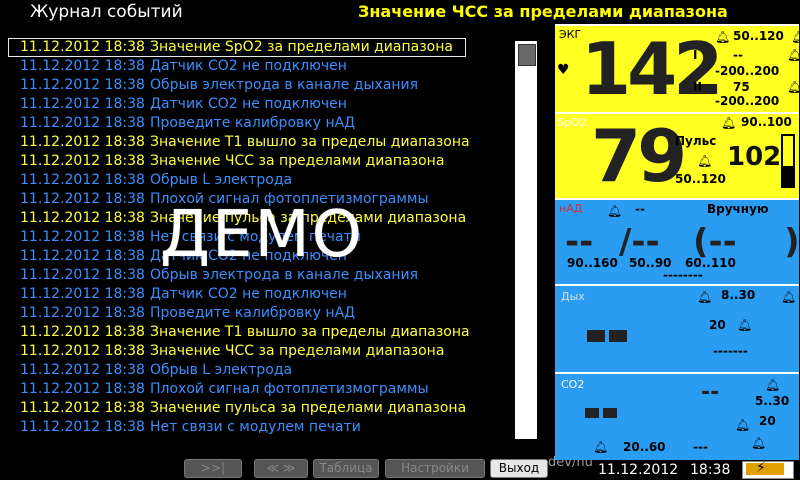 This screenshot has height=480, width=800. I want to click on nibp-mode: Вручную, so click(738, 209).